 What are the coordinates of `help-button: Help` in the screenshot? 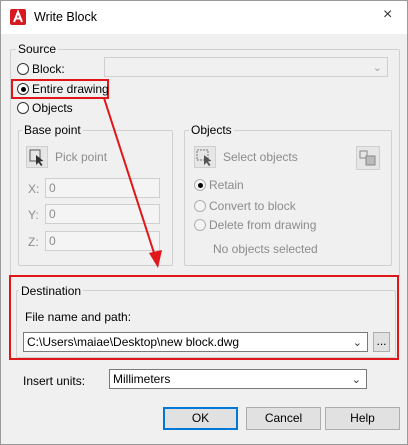 It's located at (362, 418).